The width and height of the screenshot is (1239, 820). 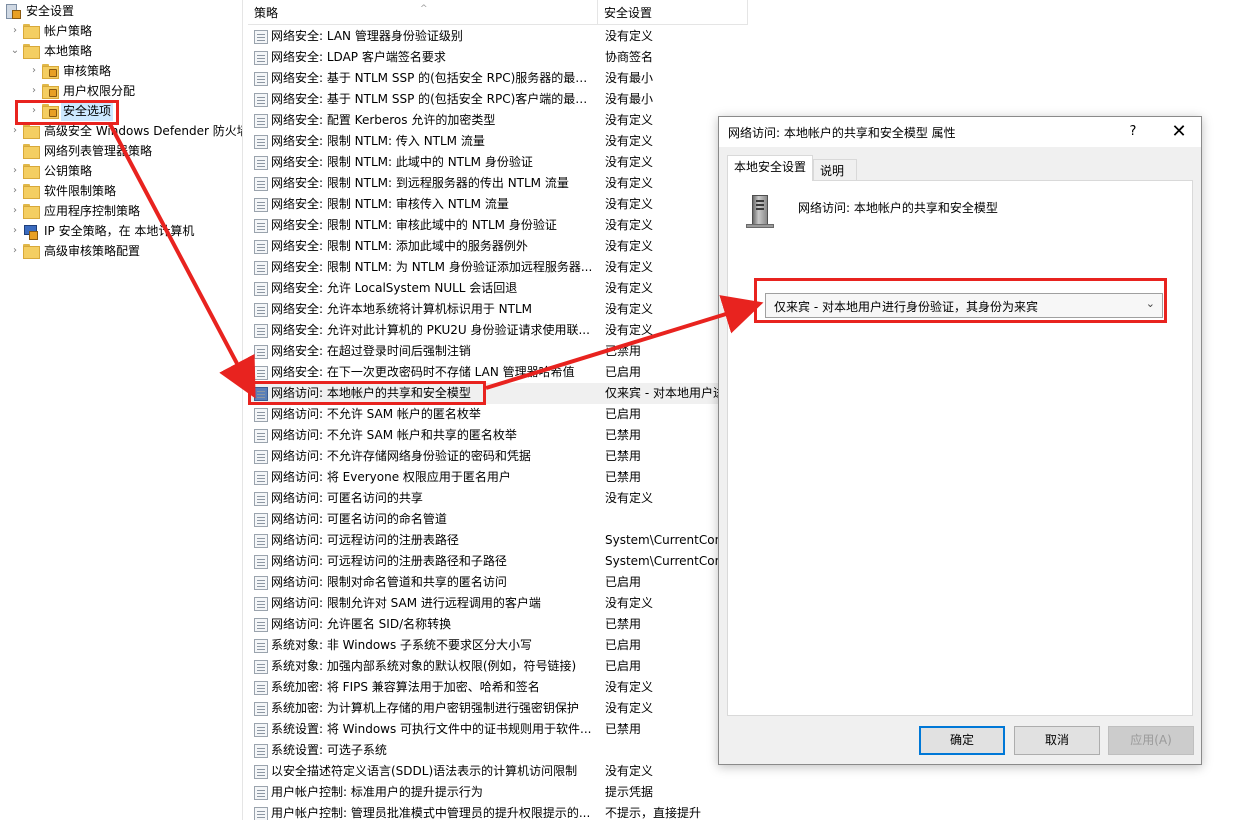 I want to click on tree-item: › 应用程序控制策略, so click(x=75, y=211).